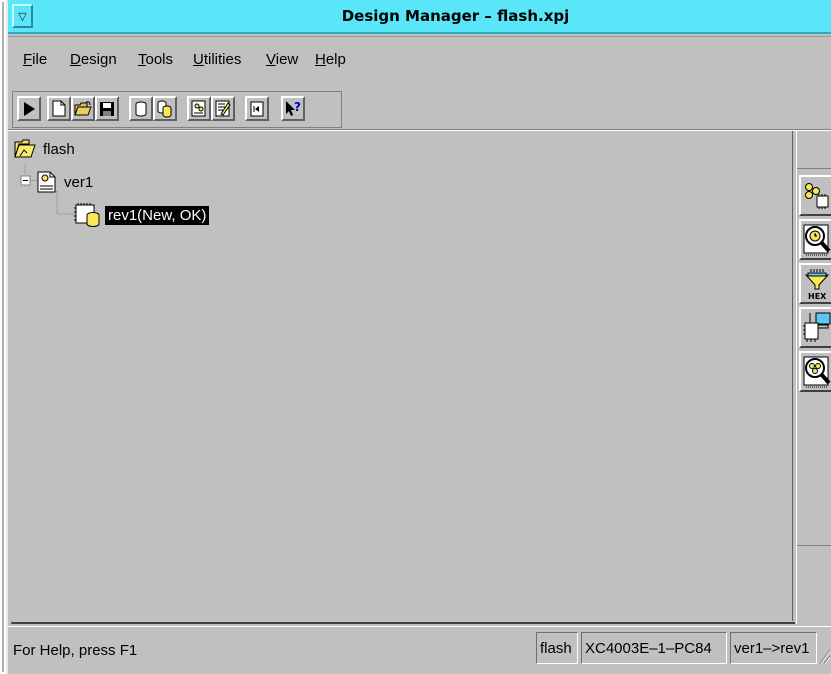 This screenshot has width=831, height=674. I want to click on play-icon, so click(29, 108).